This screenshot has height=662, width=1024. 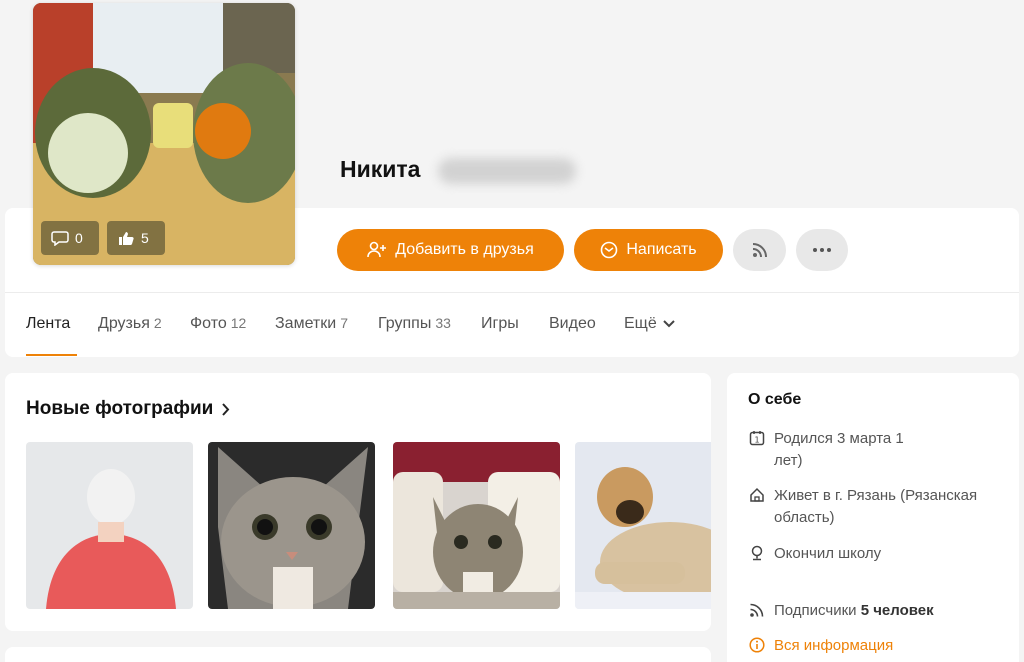 I want to click on tab-friends: Друзья 2, so click(x=130, y=324).